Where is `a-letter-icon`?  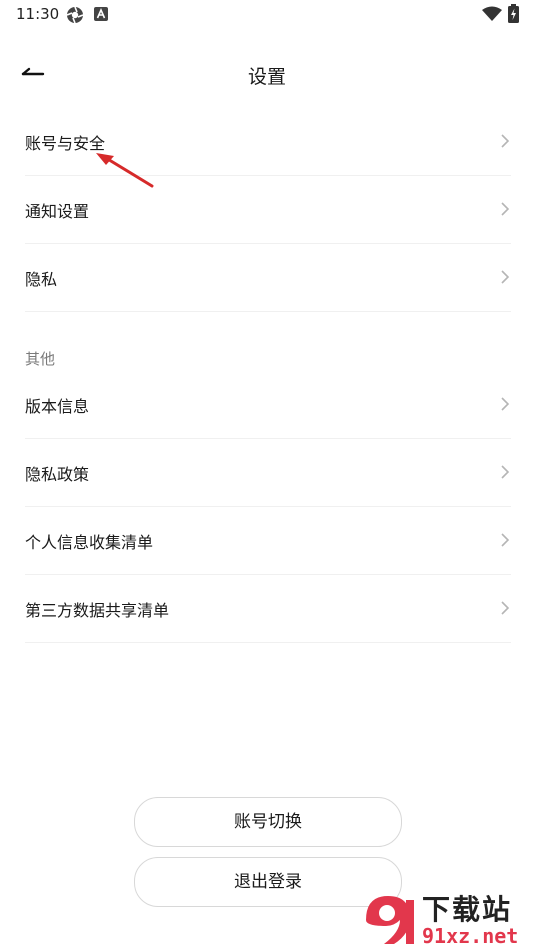 a-letter-icon is located at coordinates (101, 14).